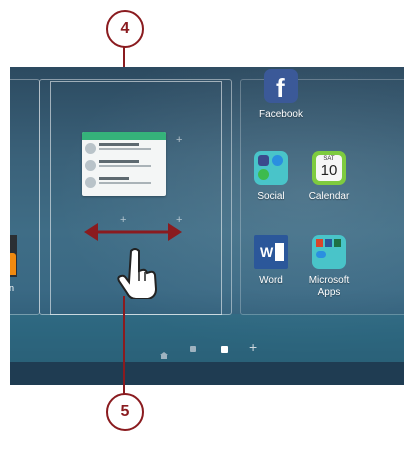 The image size is (404, 449). I want to click on contacts-widget, so click(124, 164).